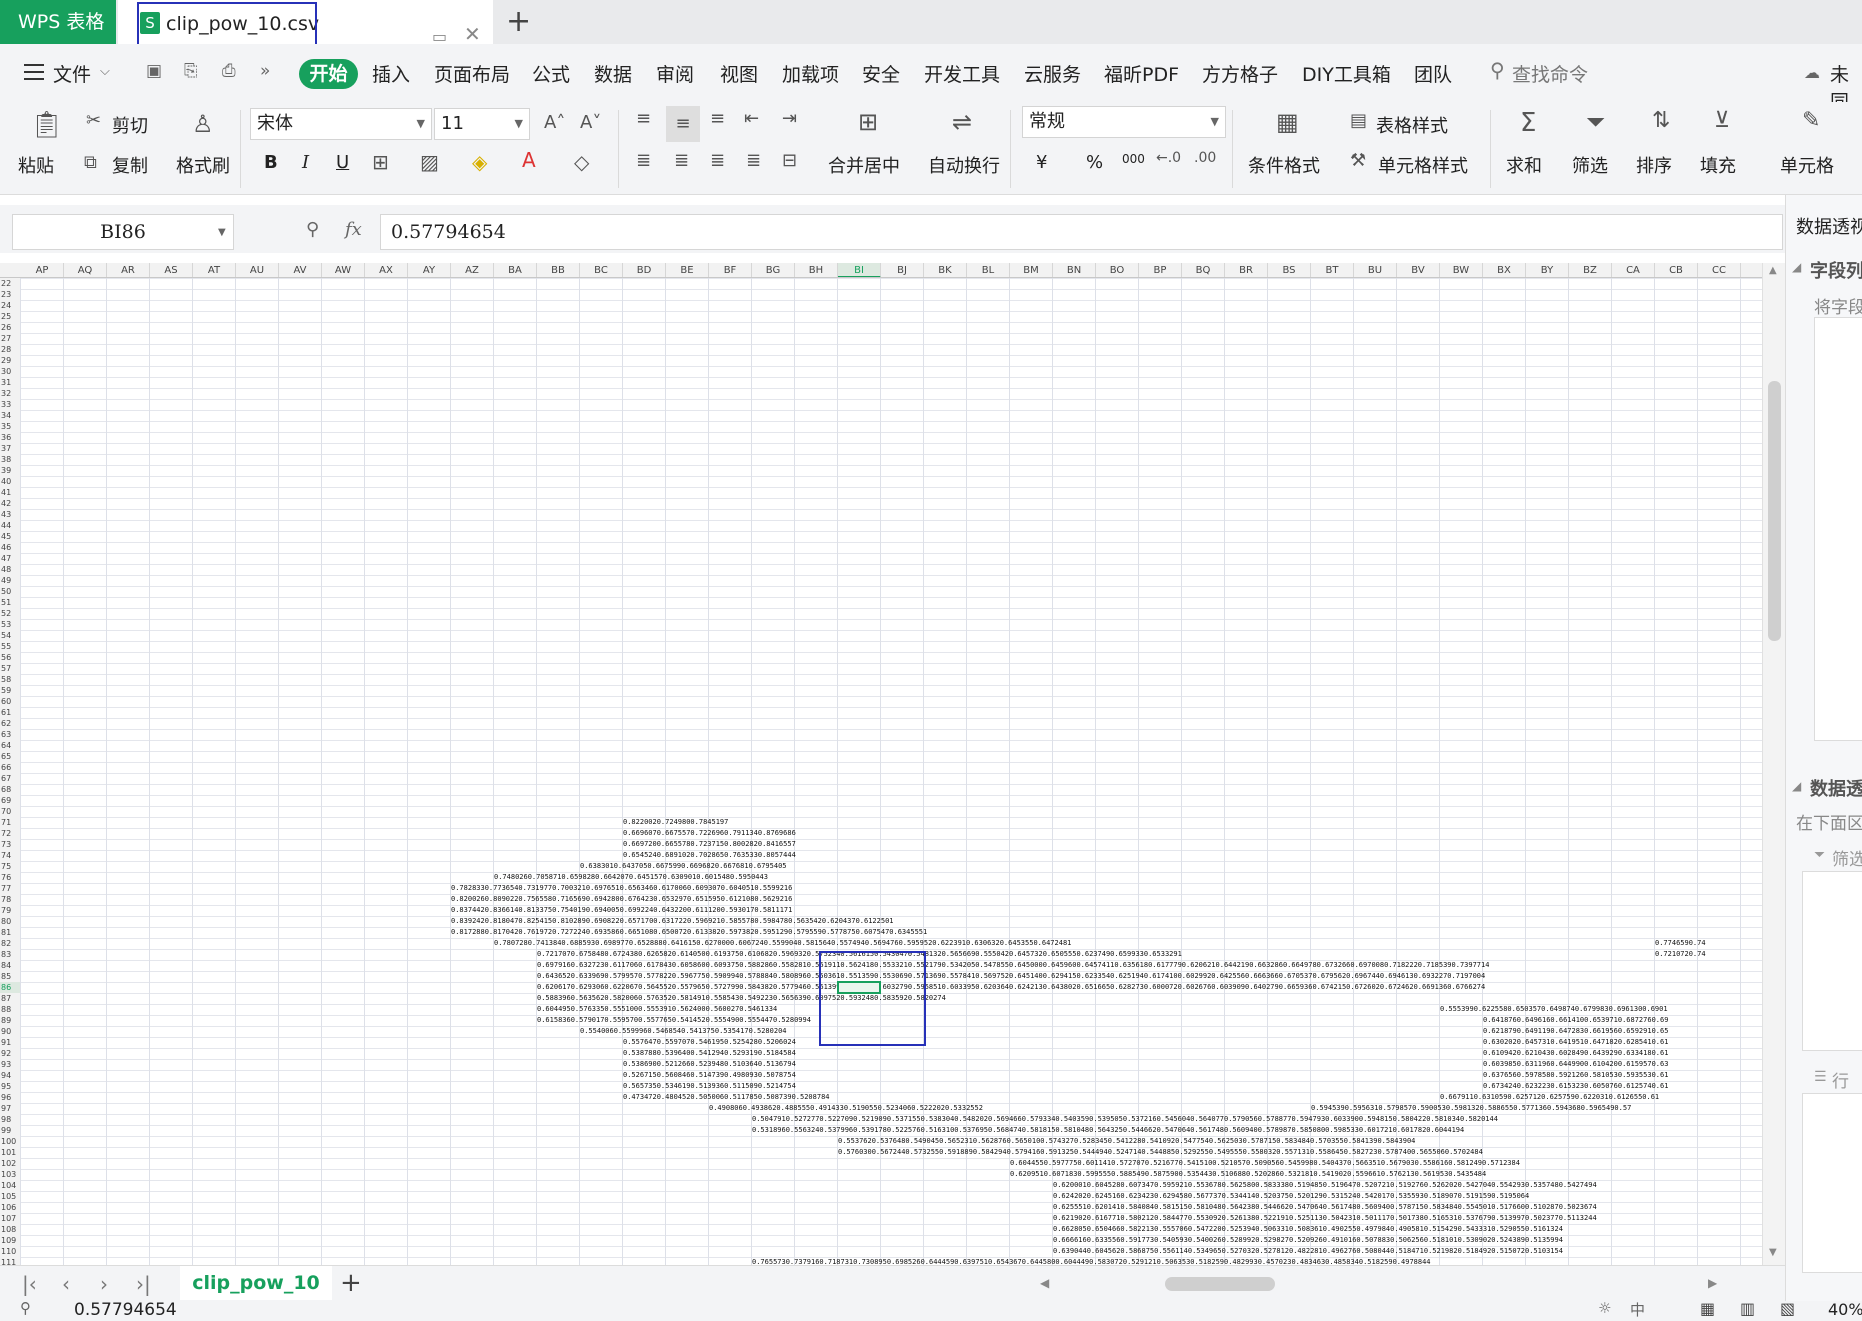 This screenshot has height=1321, width=1862. What do you see at coordinates (66, 1284) in the screenshot?
I see `prev-sheet-icon: ‹` at bounding box center [66, 1284].